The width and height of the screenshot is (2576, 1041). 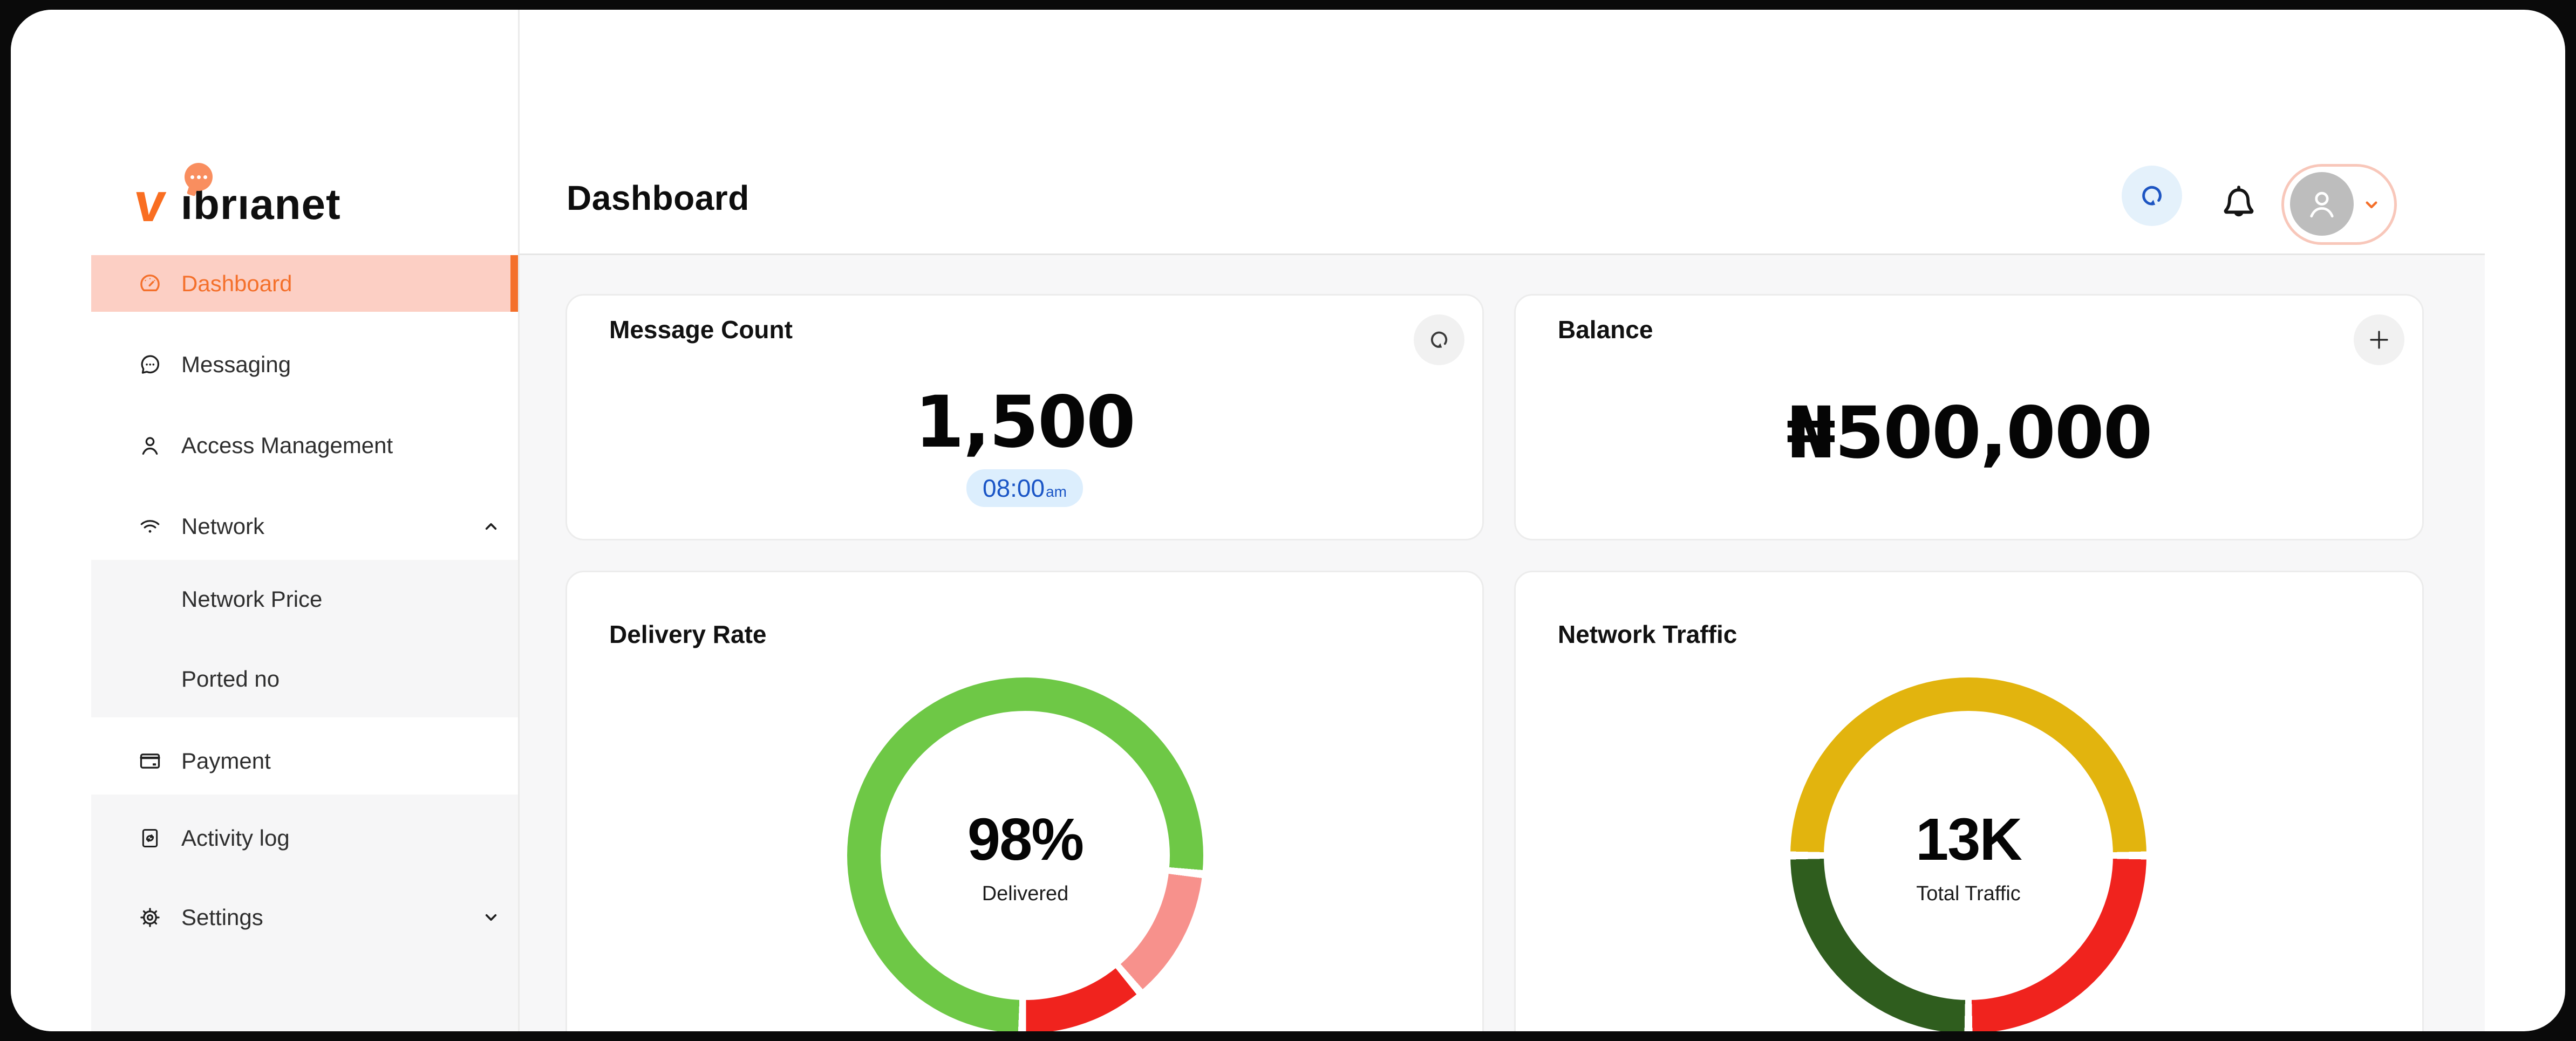 I want to click on time-suffix: am, so click(x=1056, y=492).